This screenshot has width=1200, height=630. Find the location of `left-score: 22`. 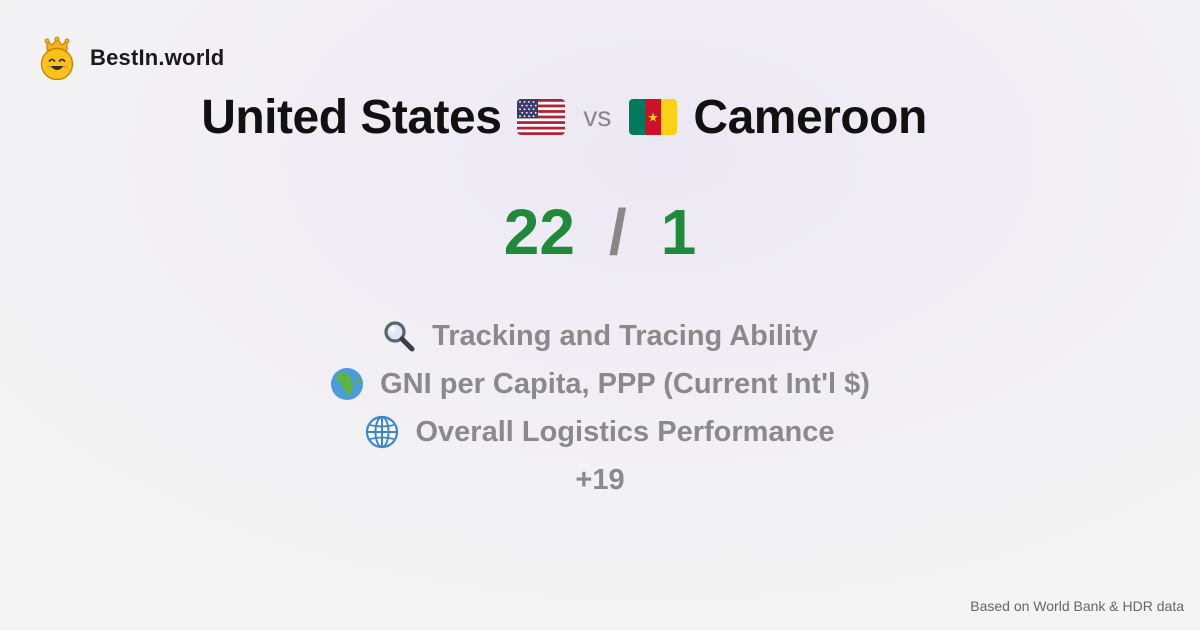

left-score: 22 is located at coordinates (539, 232).